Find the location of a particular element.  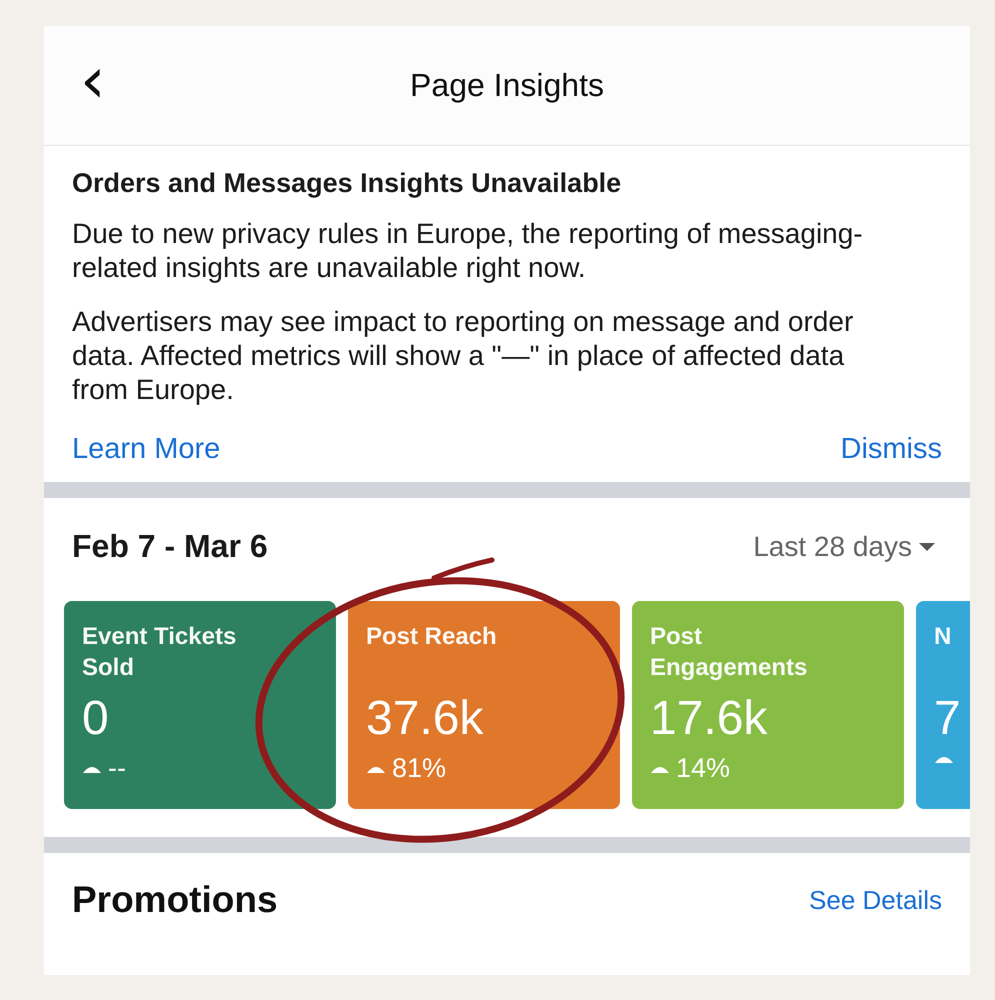

metric-change: 81% is located at coordinates (419, 768).